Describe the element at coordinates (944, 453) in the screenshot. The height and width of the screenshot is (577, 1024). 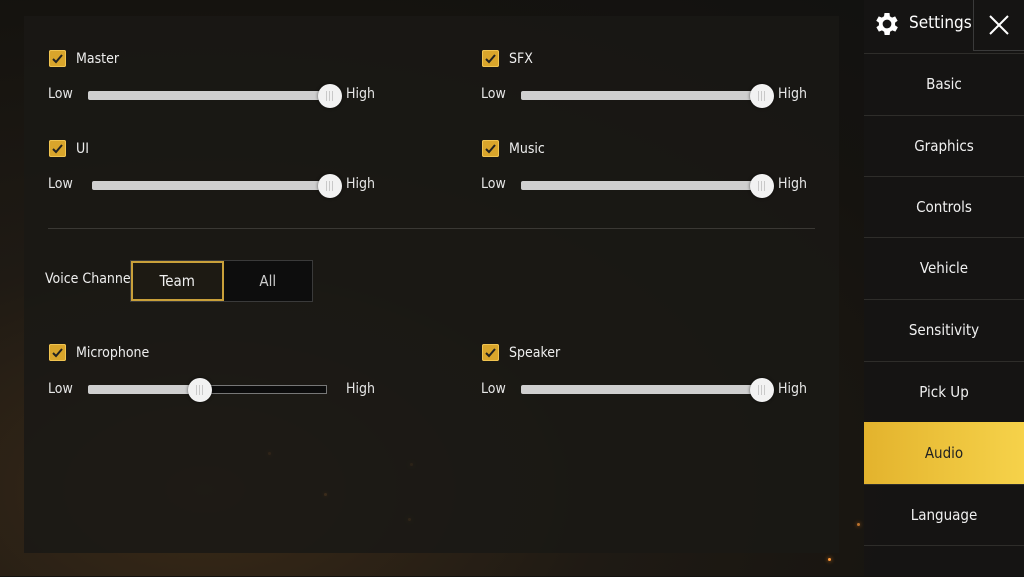
I see `sidebar-item-audio: Audio` at that location.